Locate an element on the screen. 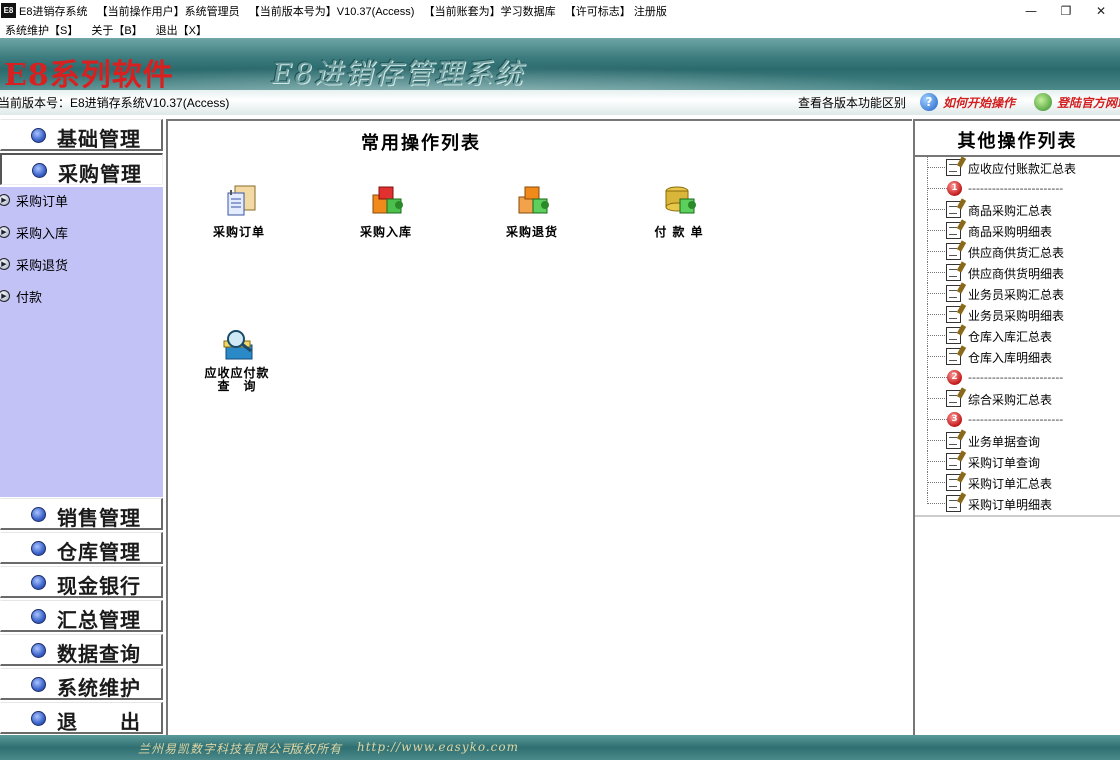 The width and height of the screenshot is (1120, 760). number-1-icon: 1 is located at coordinates (954, 188).